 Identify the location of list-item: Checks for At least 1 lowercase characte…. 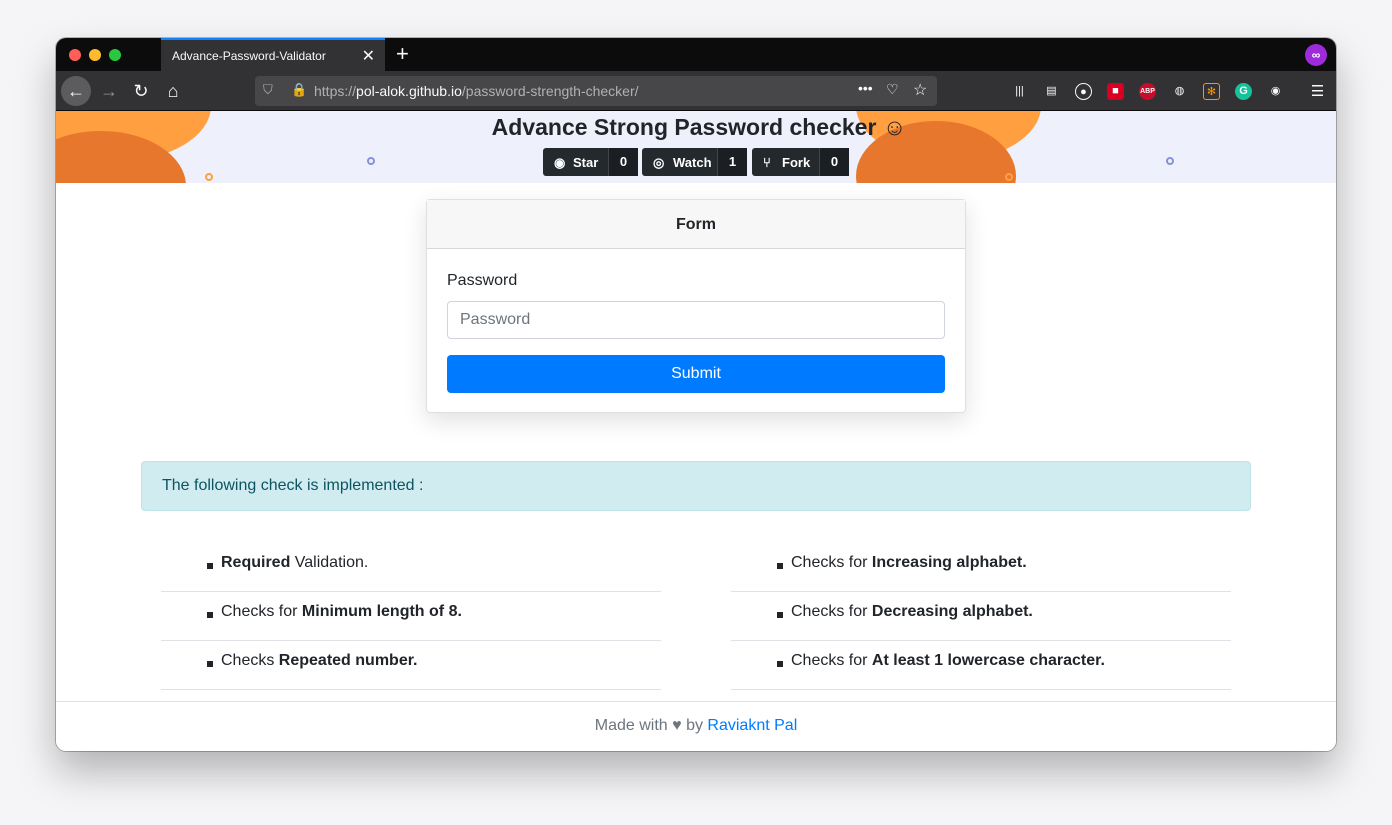
(981, 665).